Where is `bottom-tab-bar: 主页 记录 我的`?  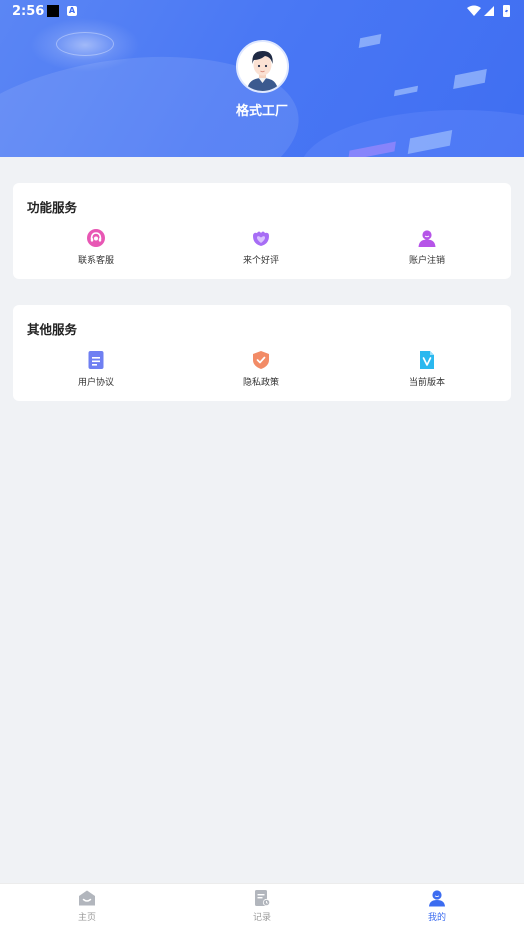 bottom-tab-bar: 主页 记录 我的 is located at coordinates (262, 907).